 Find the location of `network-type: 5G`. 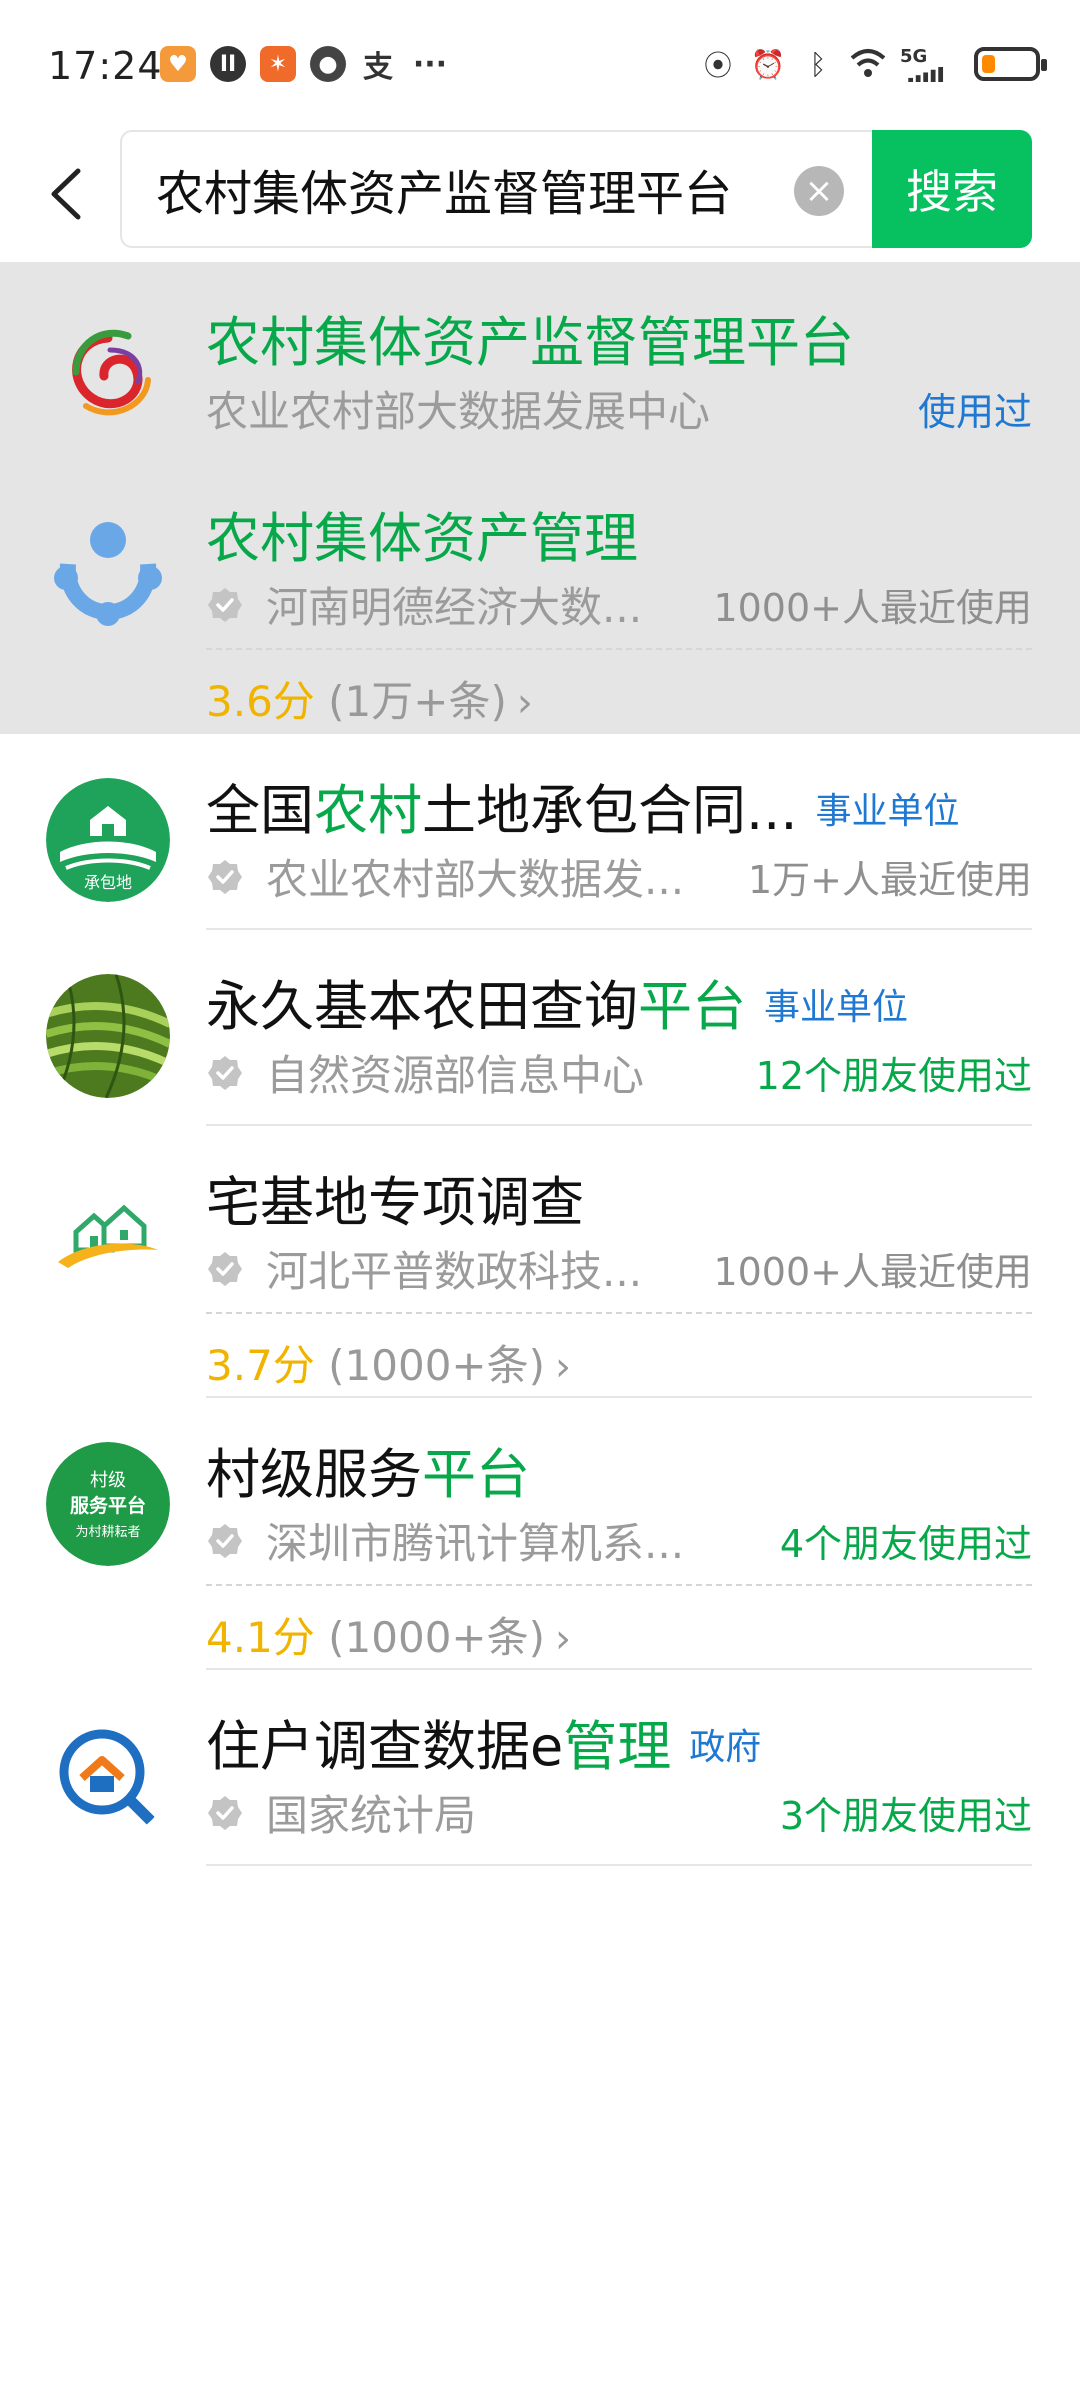

network-type: 5G is located at coordinates (914, 56).